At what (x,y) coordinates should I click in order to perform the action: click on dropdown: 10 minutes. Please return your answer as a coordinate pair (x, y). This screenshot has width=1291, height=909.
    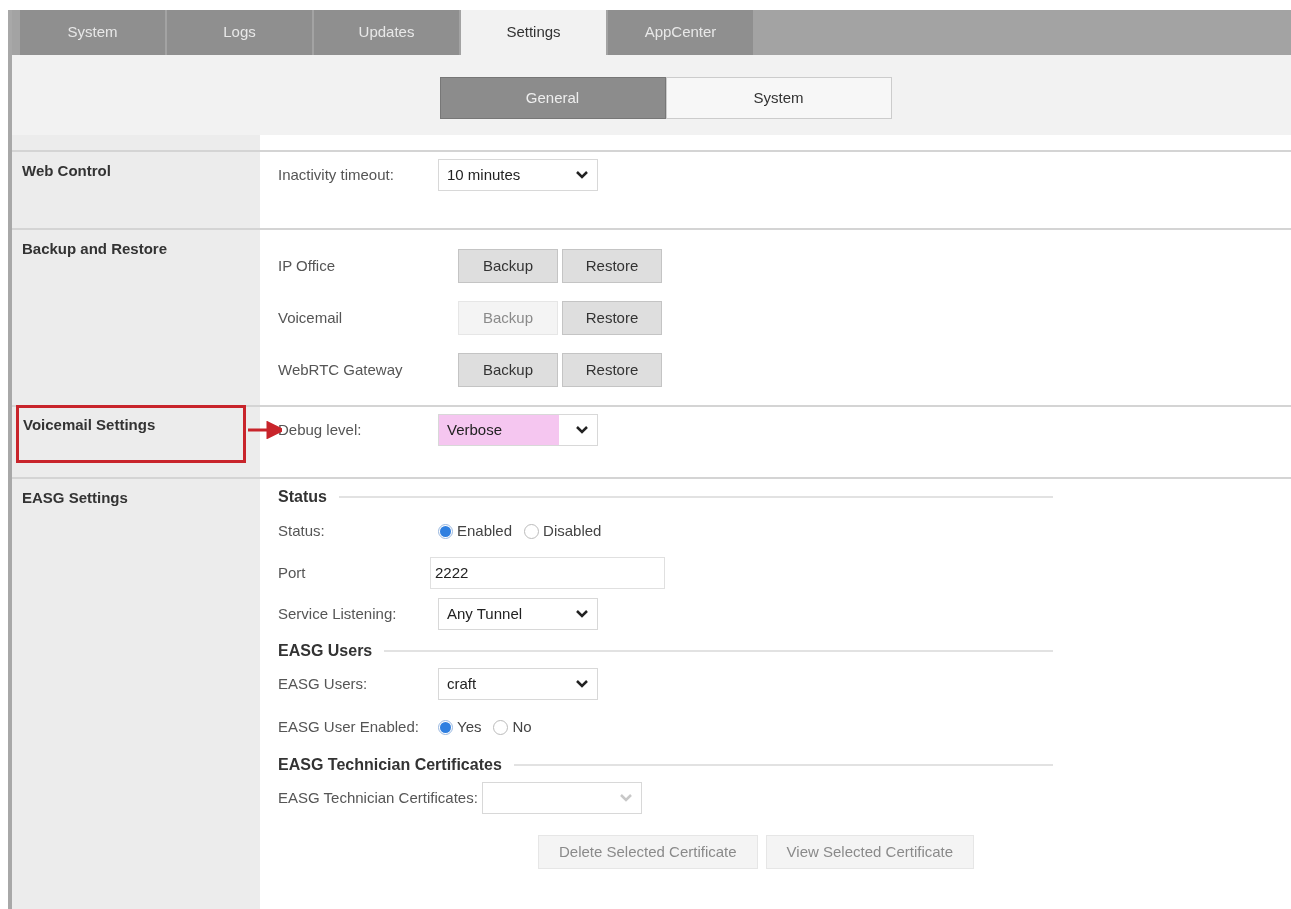
    Looking at the image, I should click on (518, 175).